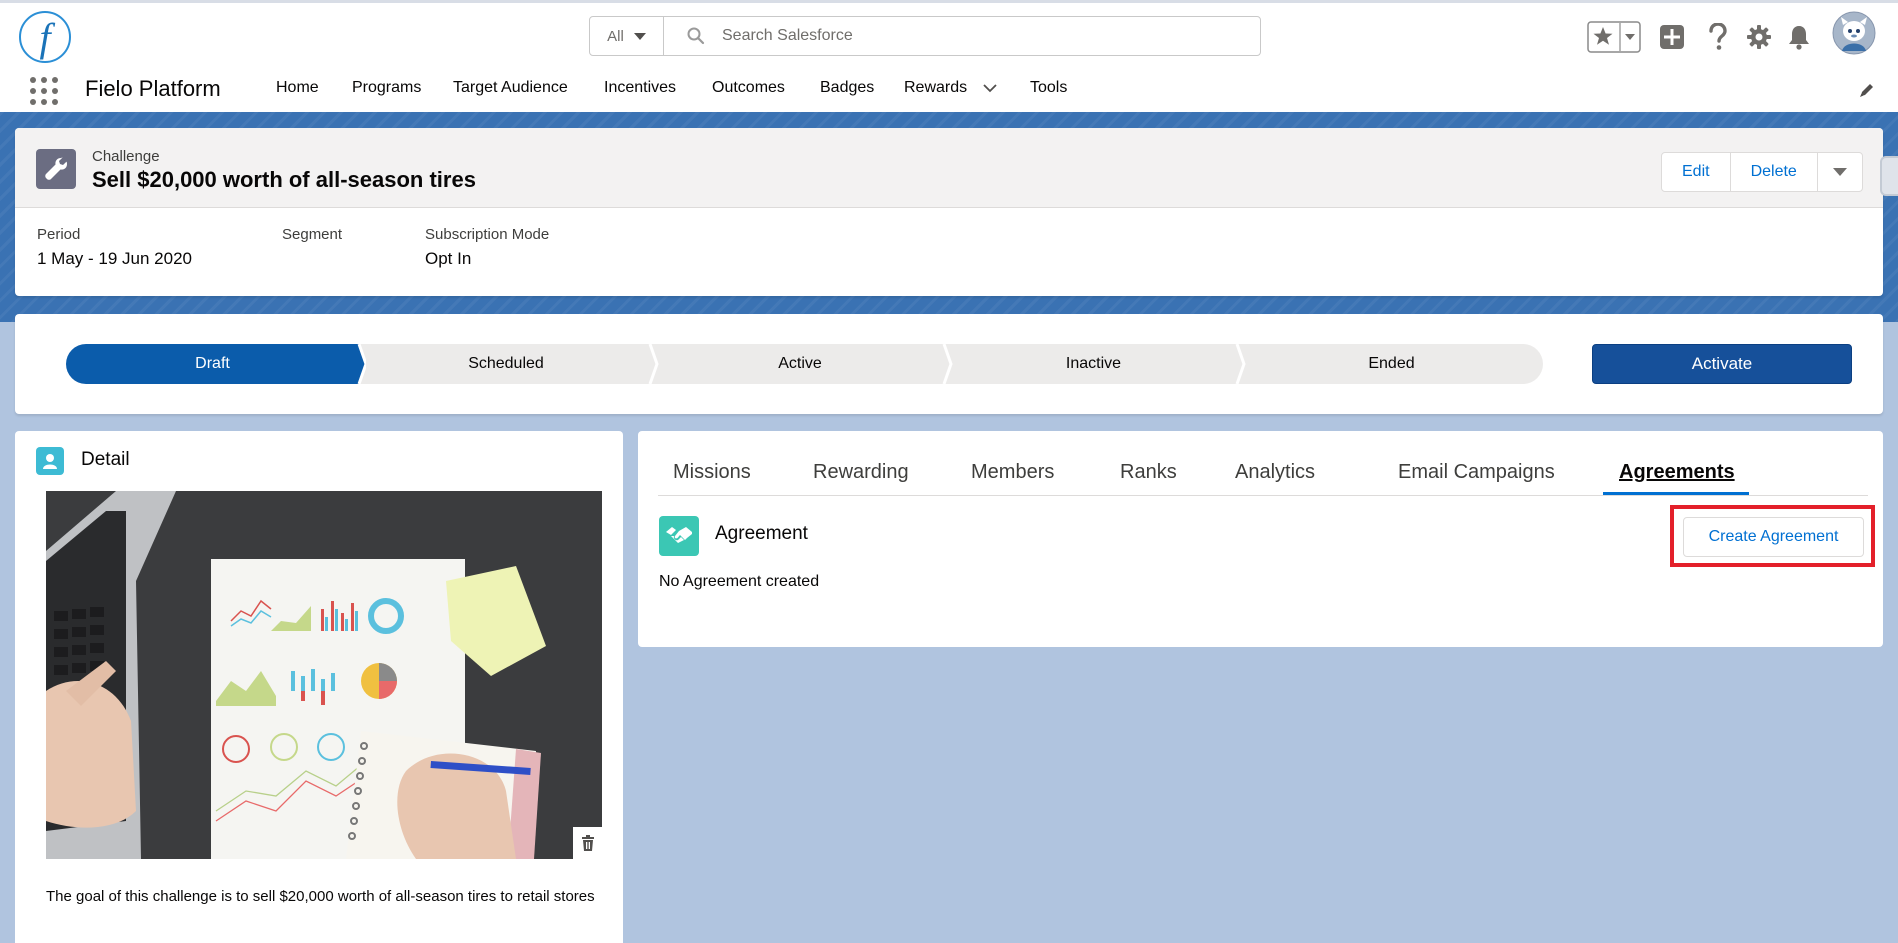 The width and height of the screenshot is (1898, 943). What do you see at coordinates (800, 364) in the screenshot?
I see `path-stage-active: Active` at bounding box center [800, 364].